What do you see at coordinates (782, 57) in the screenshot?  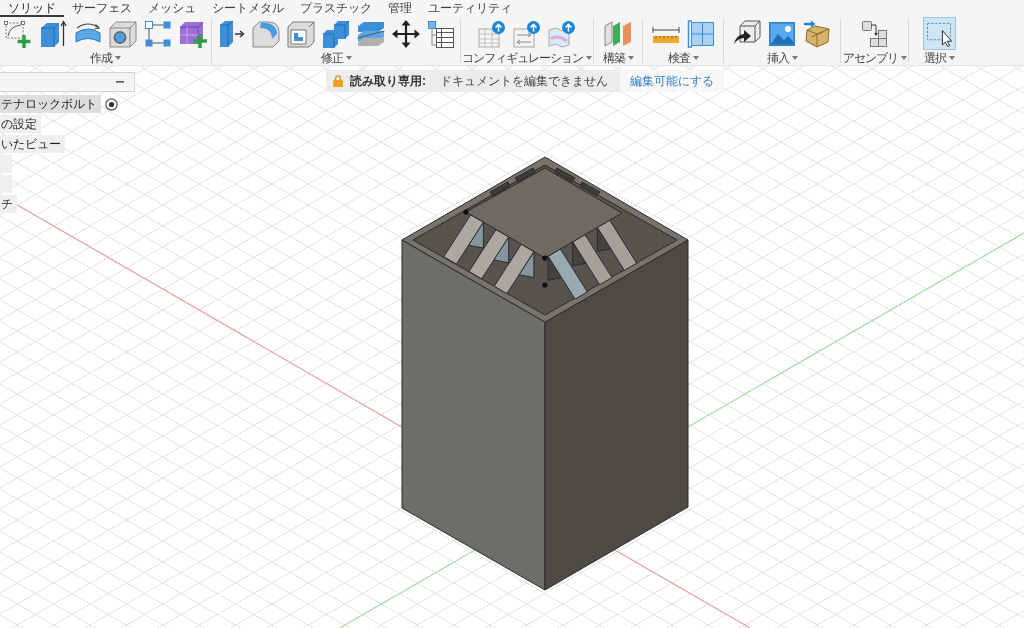 I see `panel-menu-button: 挿入` at bounding box center [782, 57].